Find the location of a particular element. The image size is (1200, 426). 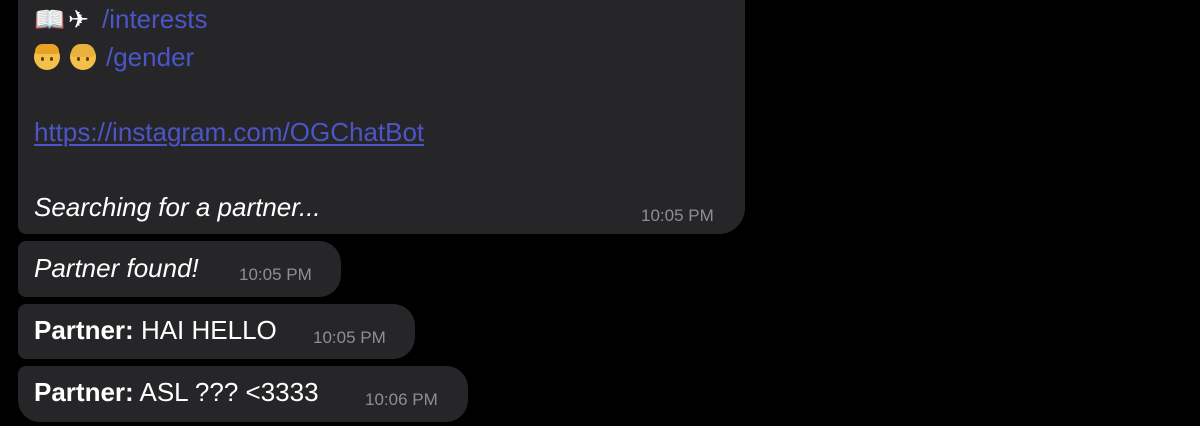

boy-face-icon is located at coordinates (47, 57).